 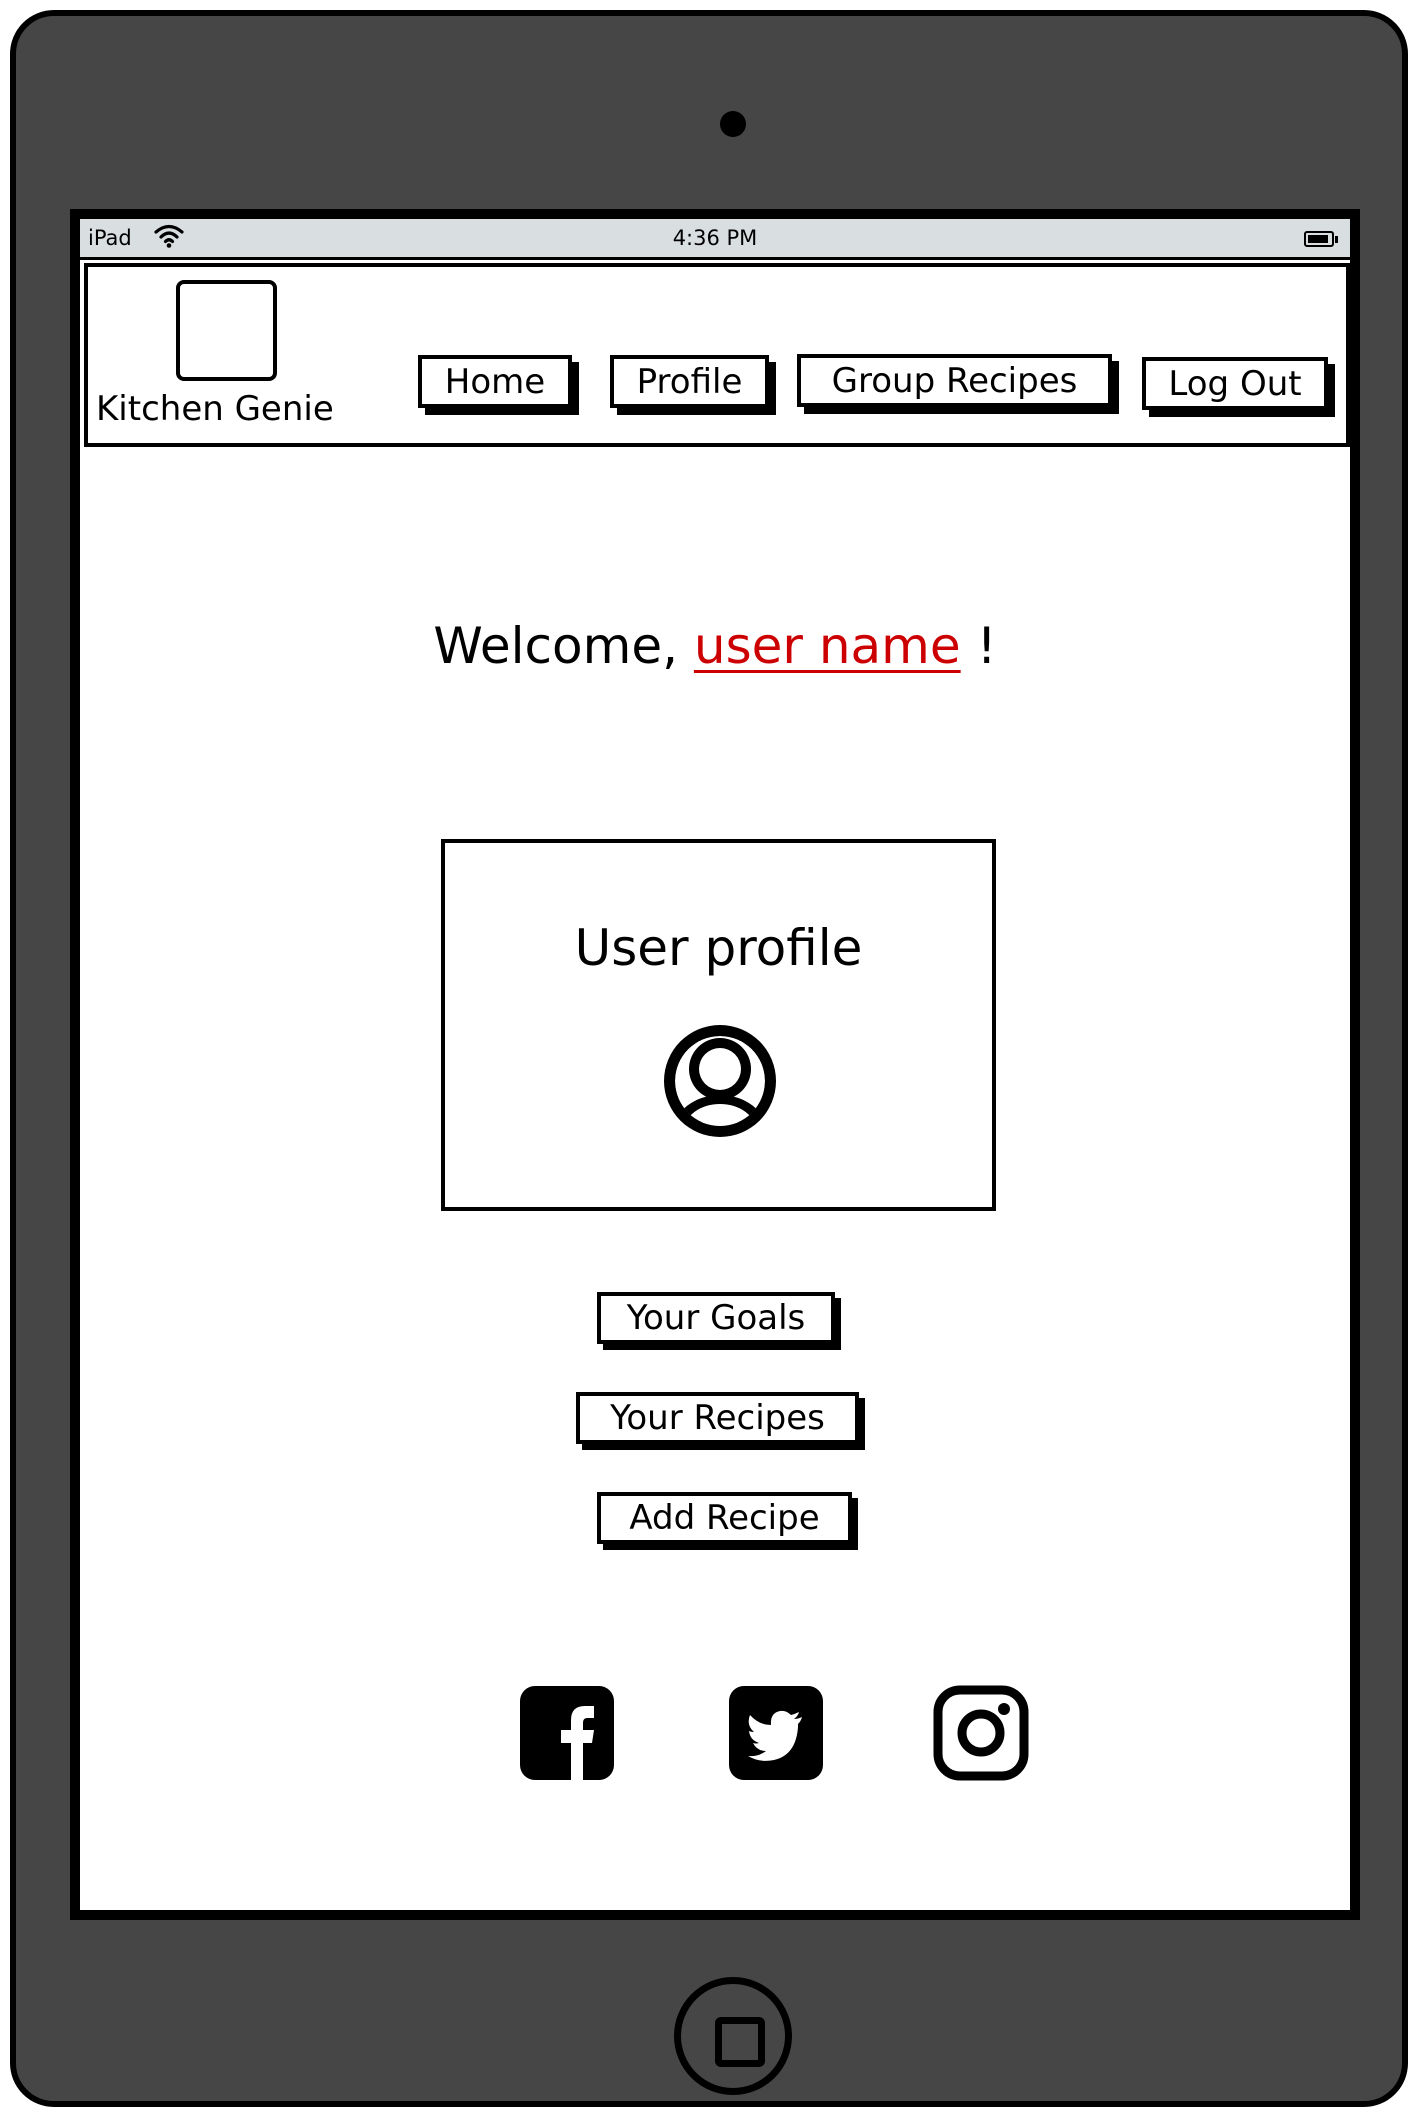 I want to click on user-avatar-icon, so click(x=720, y=1083).